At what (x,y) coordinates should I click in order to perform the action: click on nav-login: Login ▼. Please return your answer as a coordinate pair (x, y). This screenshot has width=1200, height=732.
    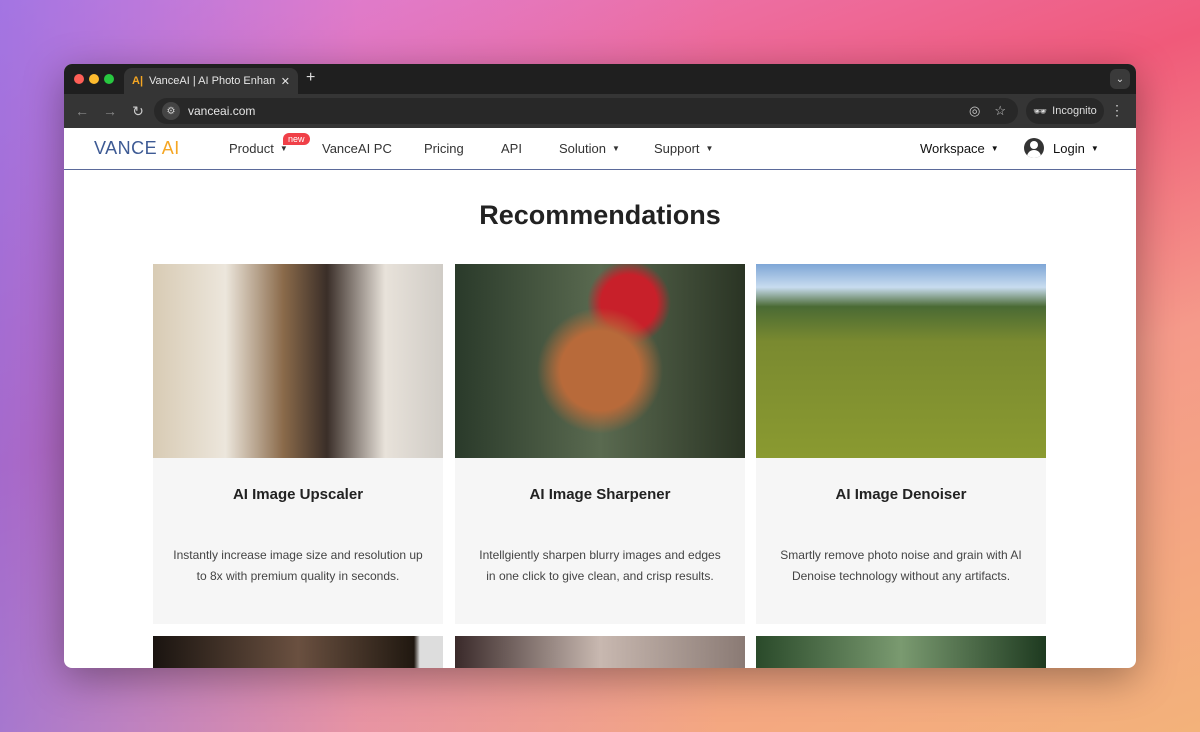
    Looking at the image, I should click on (1076, 148).